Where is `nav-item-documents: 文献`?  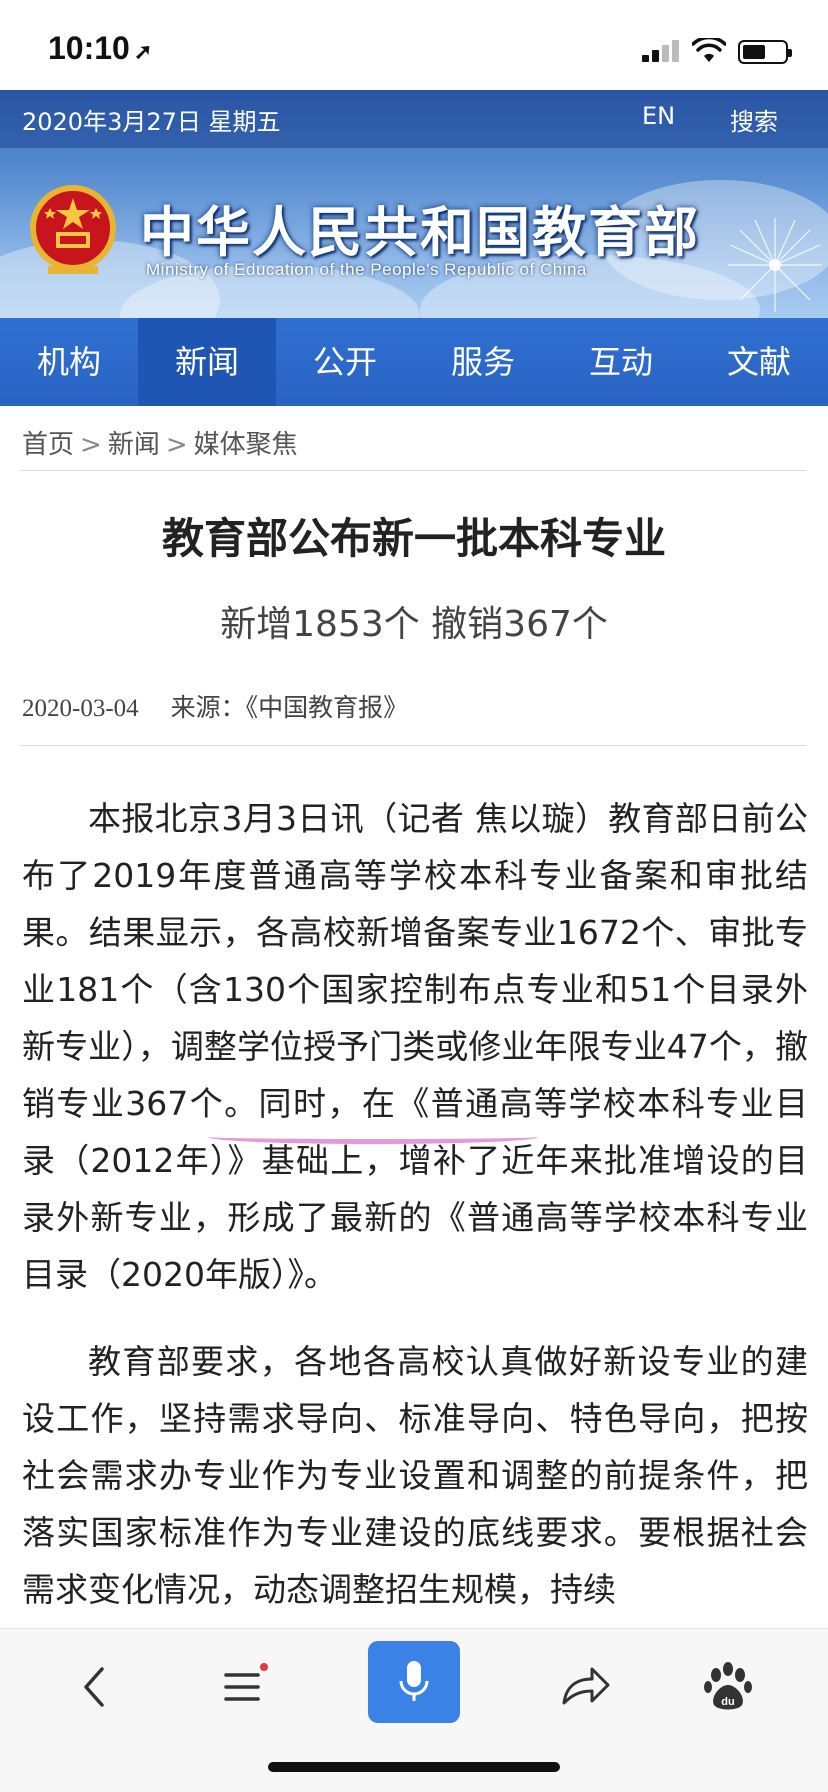
nav-item-documents: 文献 is located at coordinates (759, 362).